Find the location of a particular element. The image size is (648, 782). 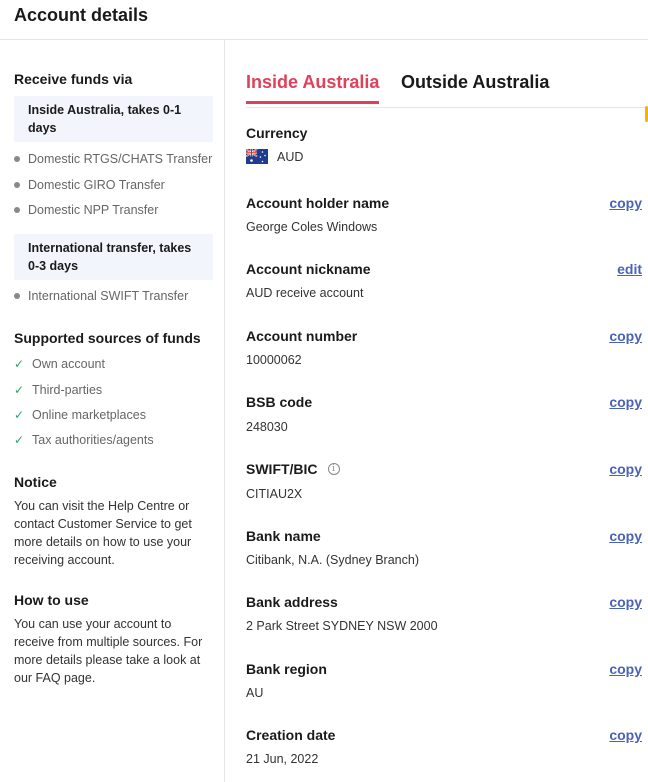

australia-flag-icon is located at coordinates (257, 156).